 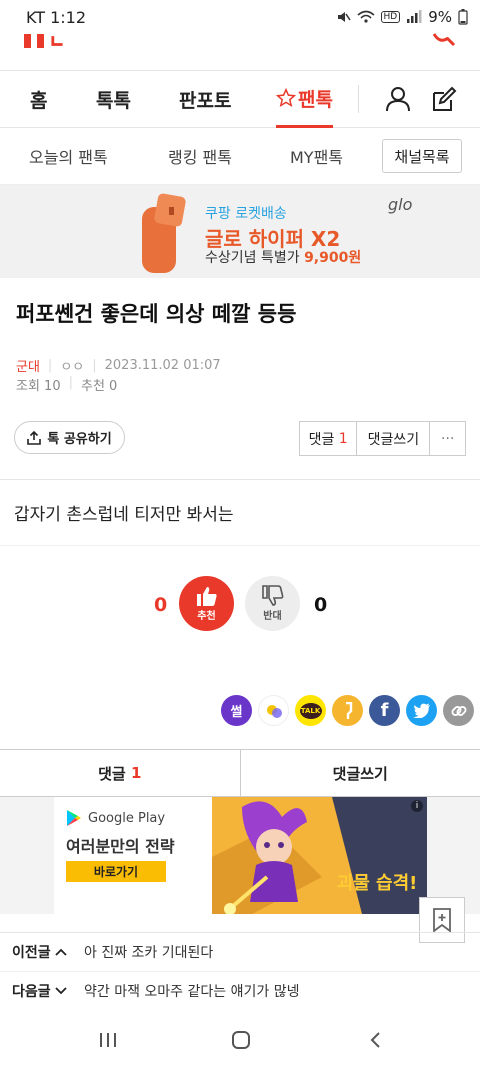 What do you see at coordinates (272, 616) in the screenshot?
I see `downvote-label: 반대` at bounding box center [272, 616].